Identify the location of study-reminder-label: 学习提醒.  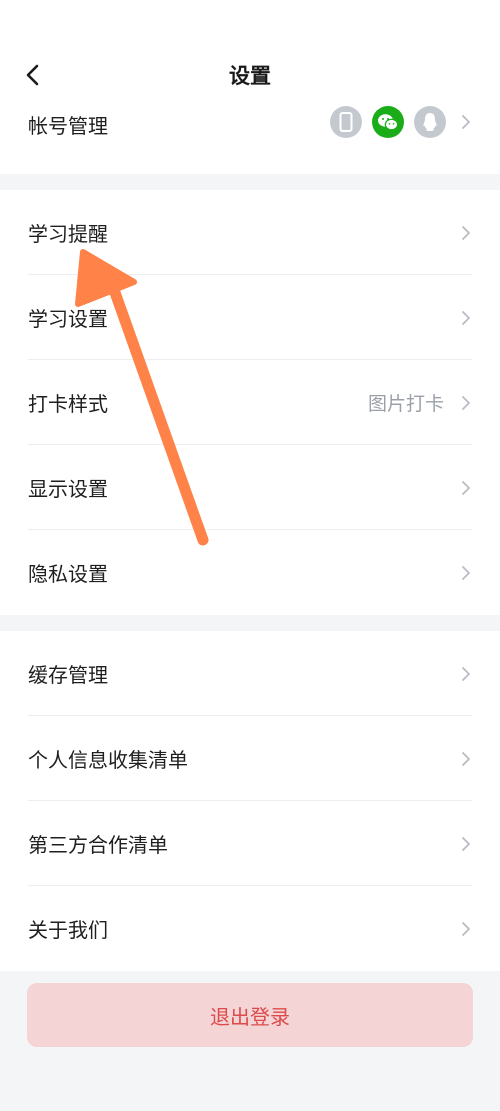
(68, 234).